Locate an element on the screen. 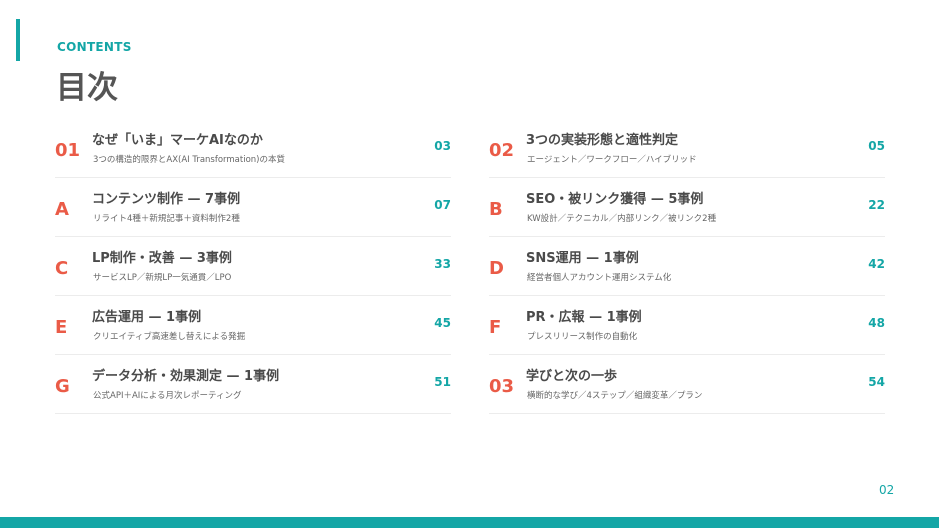  toc-code: F is located at coordinates (495, 327).